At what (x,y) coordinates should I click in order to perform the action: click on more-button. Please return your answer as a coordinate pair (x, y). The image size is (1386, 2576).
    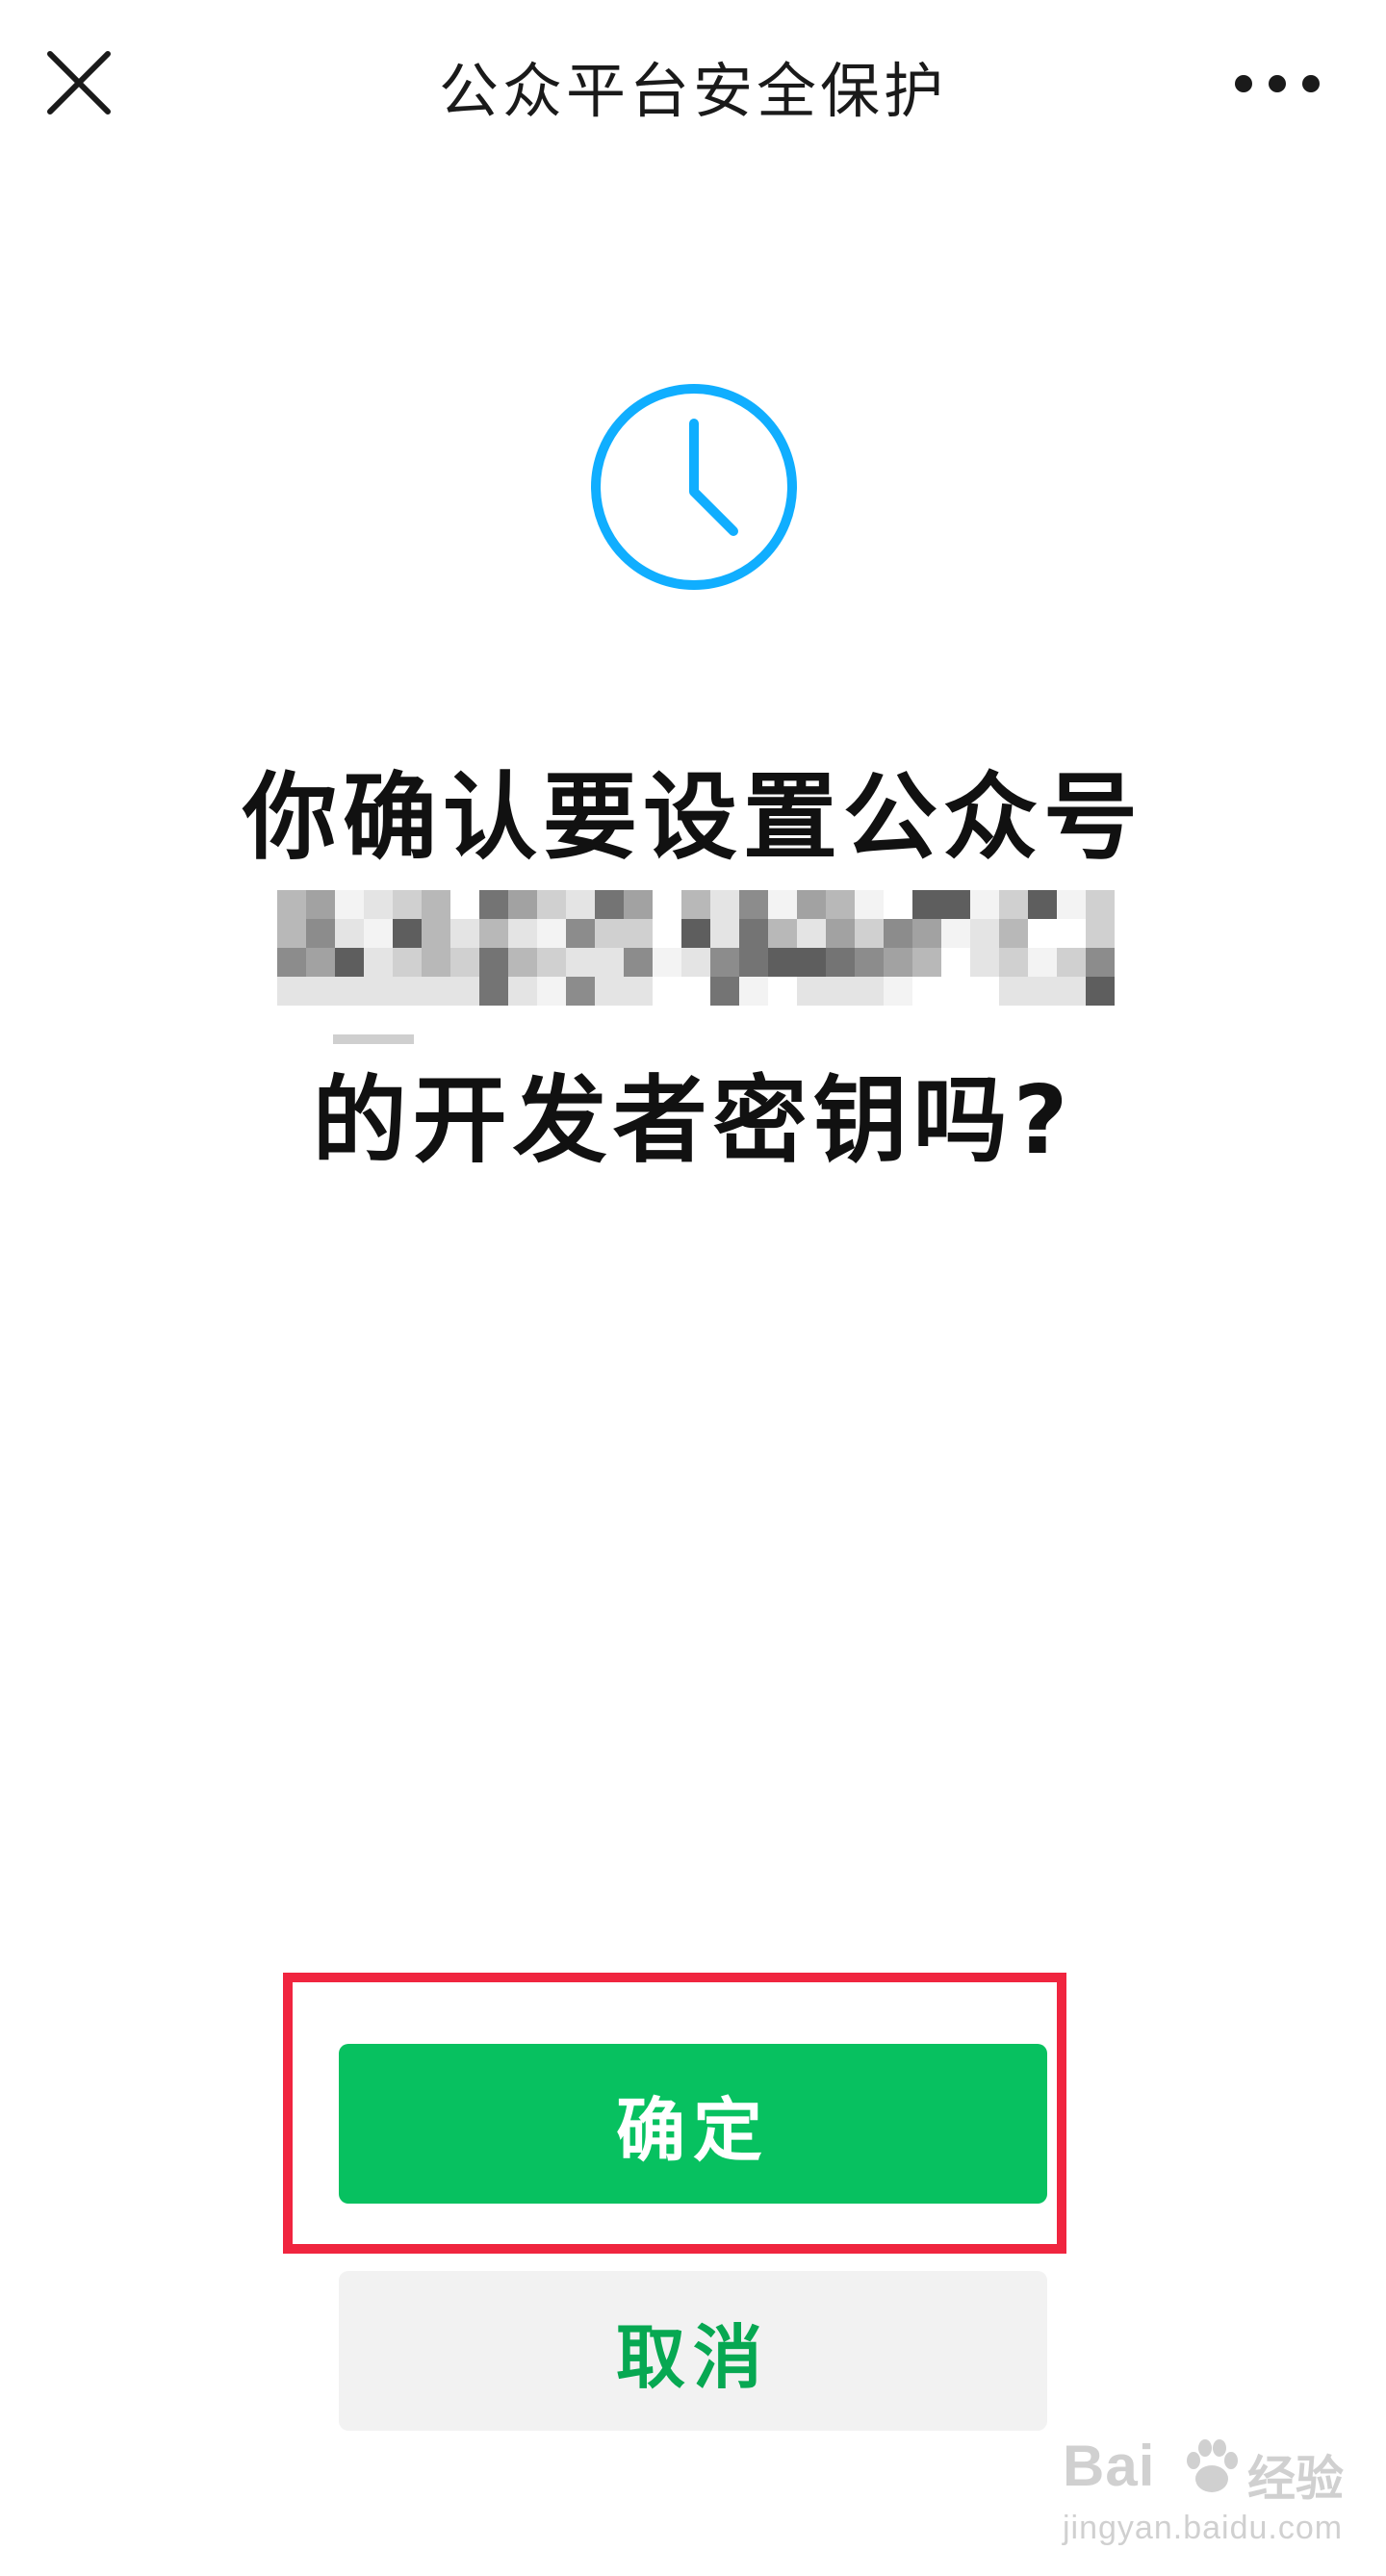
    Looking at the image, I should click on (1277, 84).